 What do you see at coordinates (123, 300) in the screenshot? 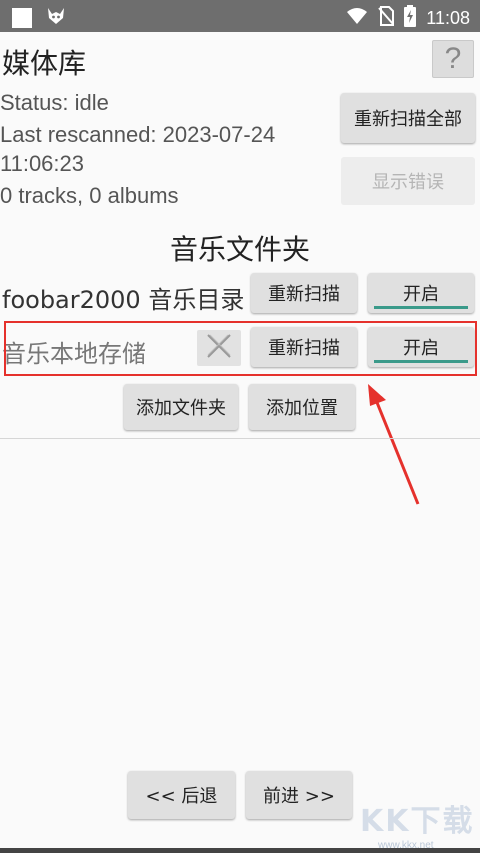
I see `folder-label-foobar: foobar2000 音乐目录` at bounding box center [123, 300].